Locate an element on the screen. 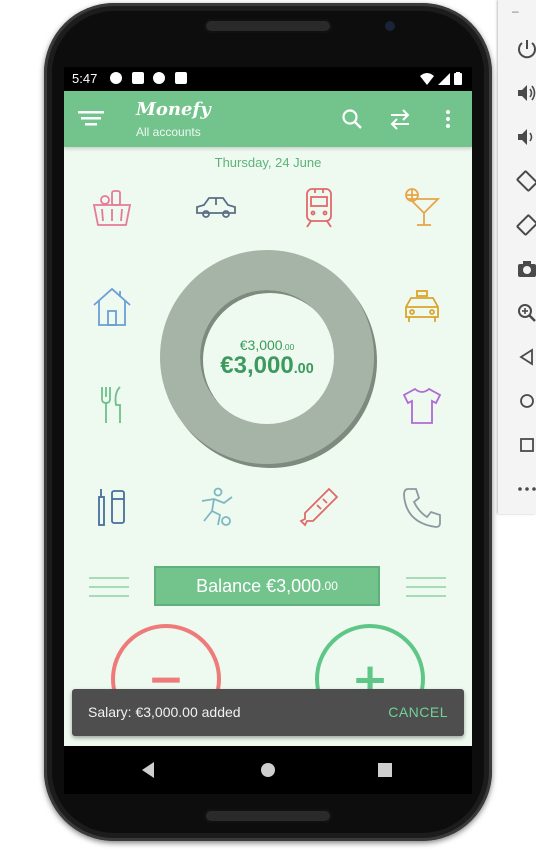 Image resolution: width=536 pixels, height=864 pixels. back-triangle-icon is located at coordinates (526, 357).